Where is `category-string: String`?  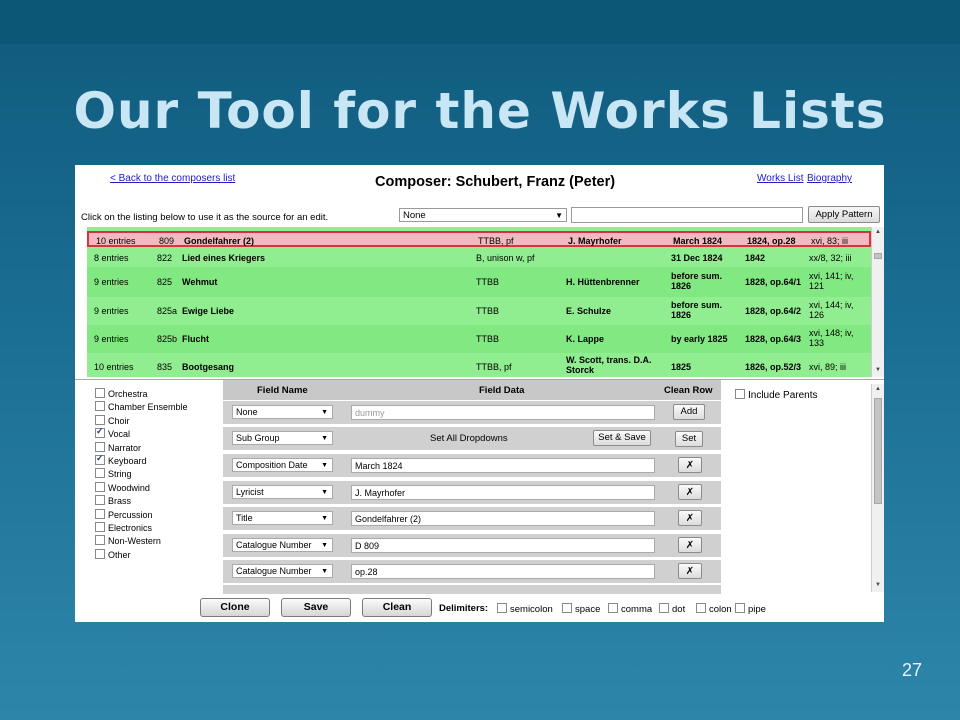 category-string: String is located at coordinates (113, 473).